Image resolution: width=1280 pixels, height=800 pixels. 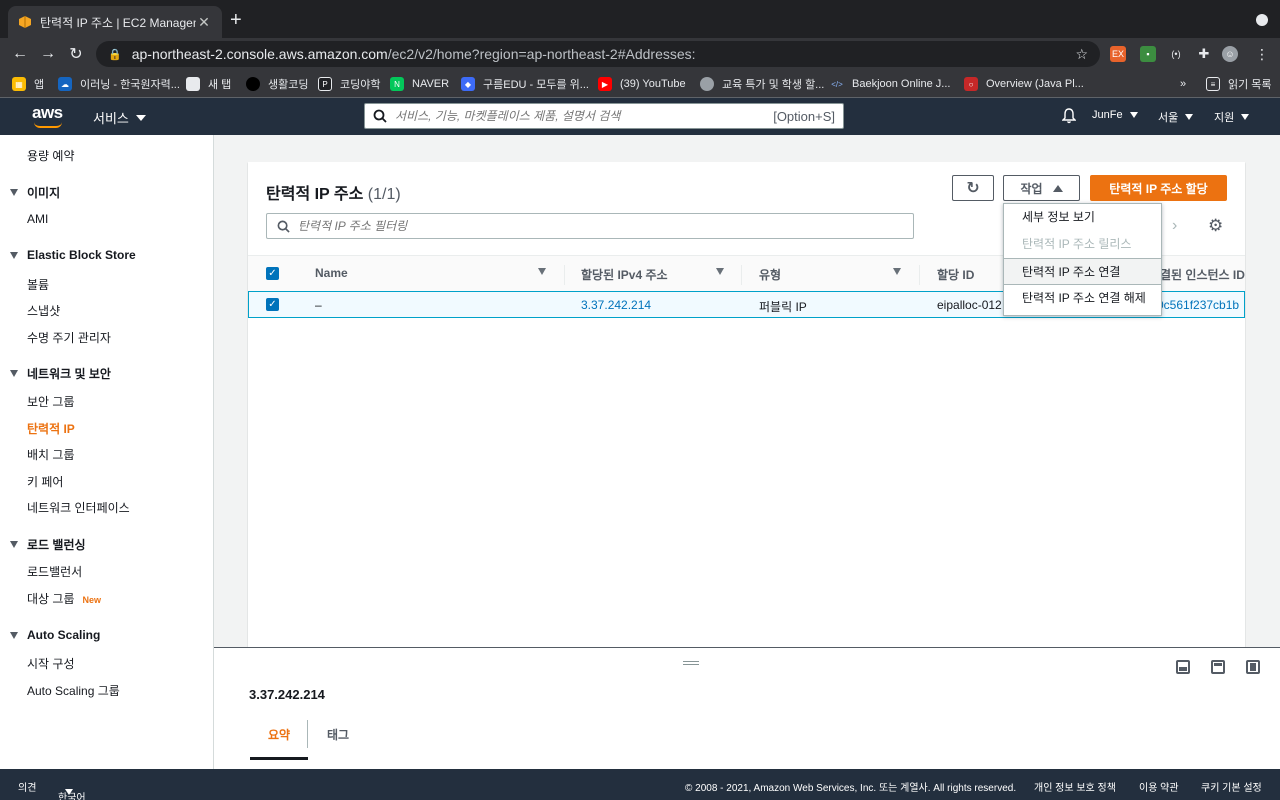 What do you see at coordinates (1082, 217) in the screenshot?
I see `menu-item-view-details: 세부 정보 보기` at bounding box center [1082, 217].